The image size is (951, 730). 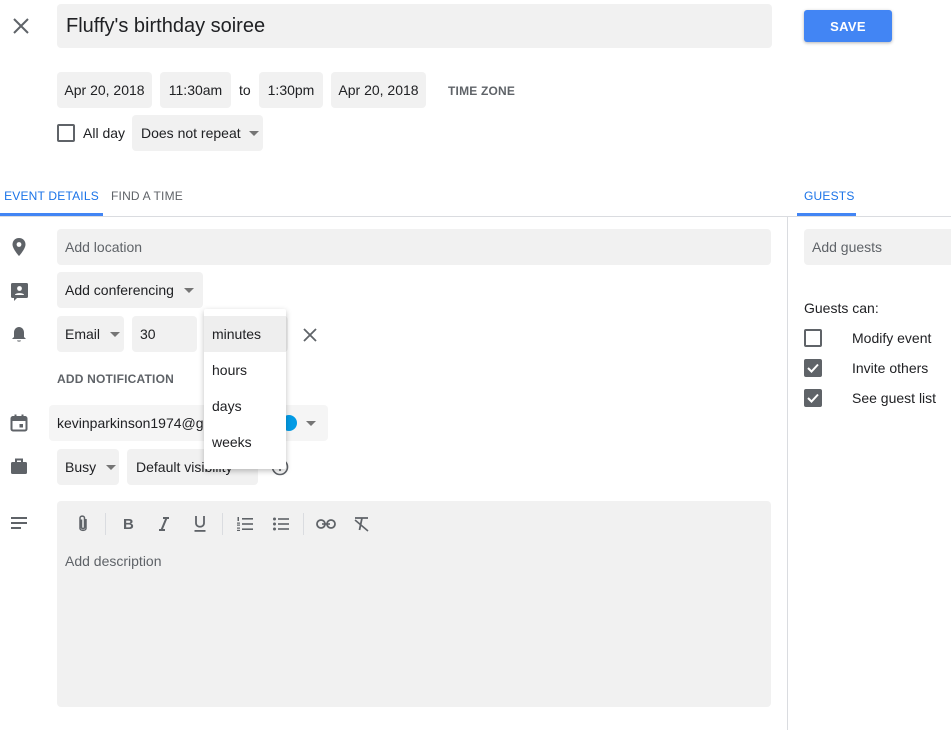 I want to click on unit-option-days: days, so click(x=245, y=406).